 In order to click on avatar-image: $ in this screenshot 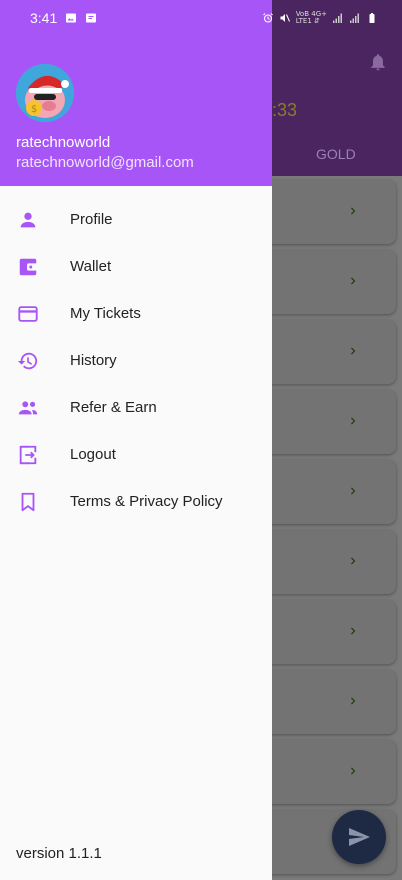, I will do `click(45, 93)`.